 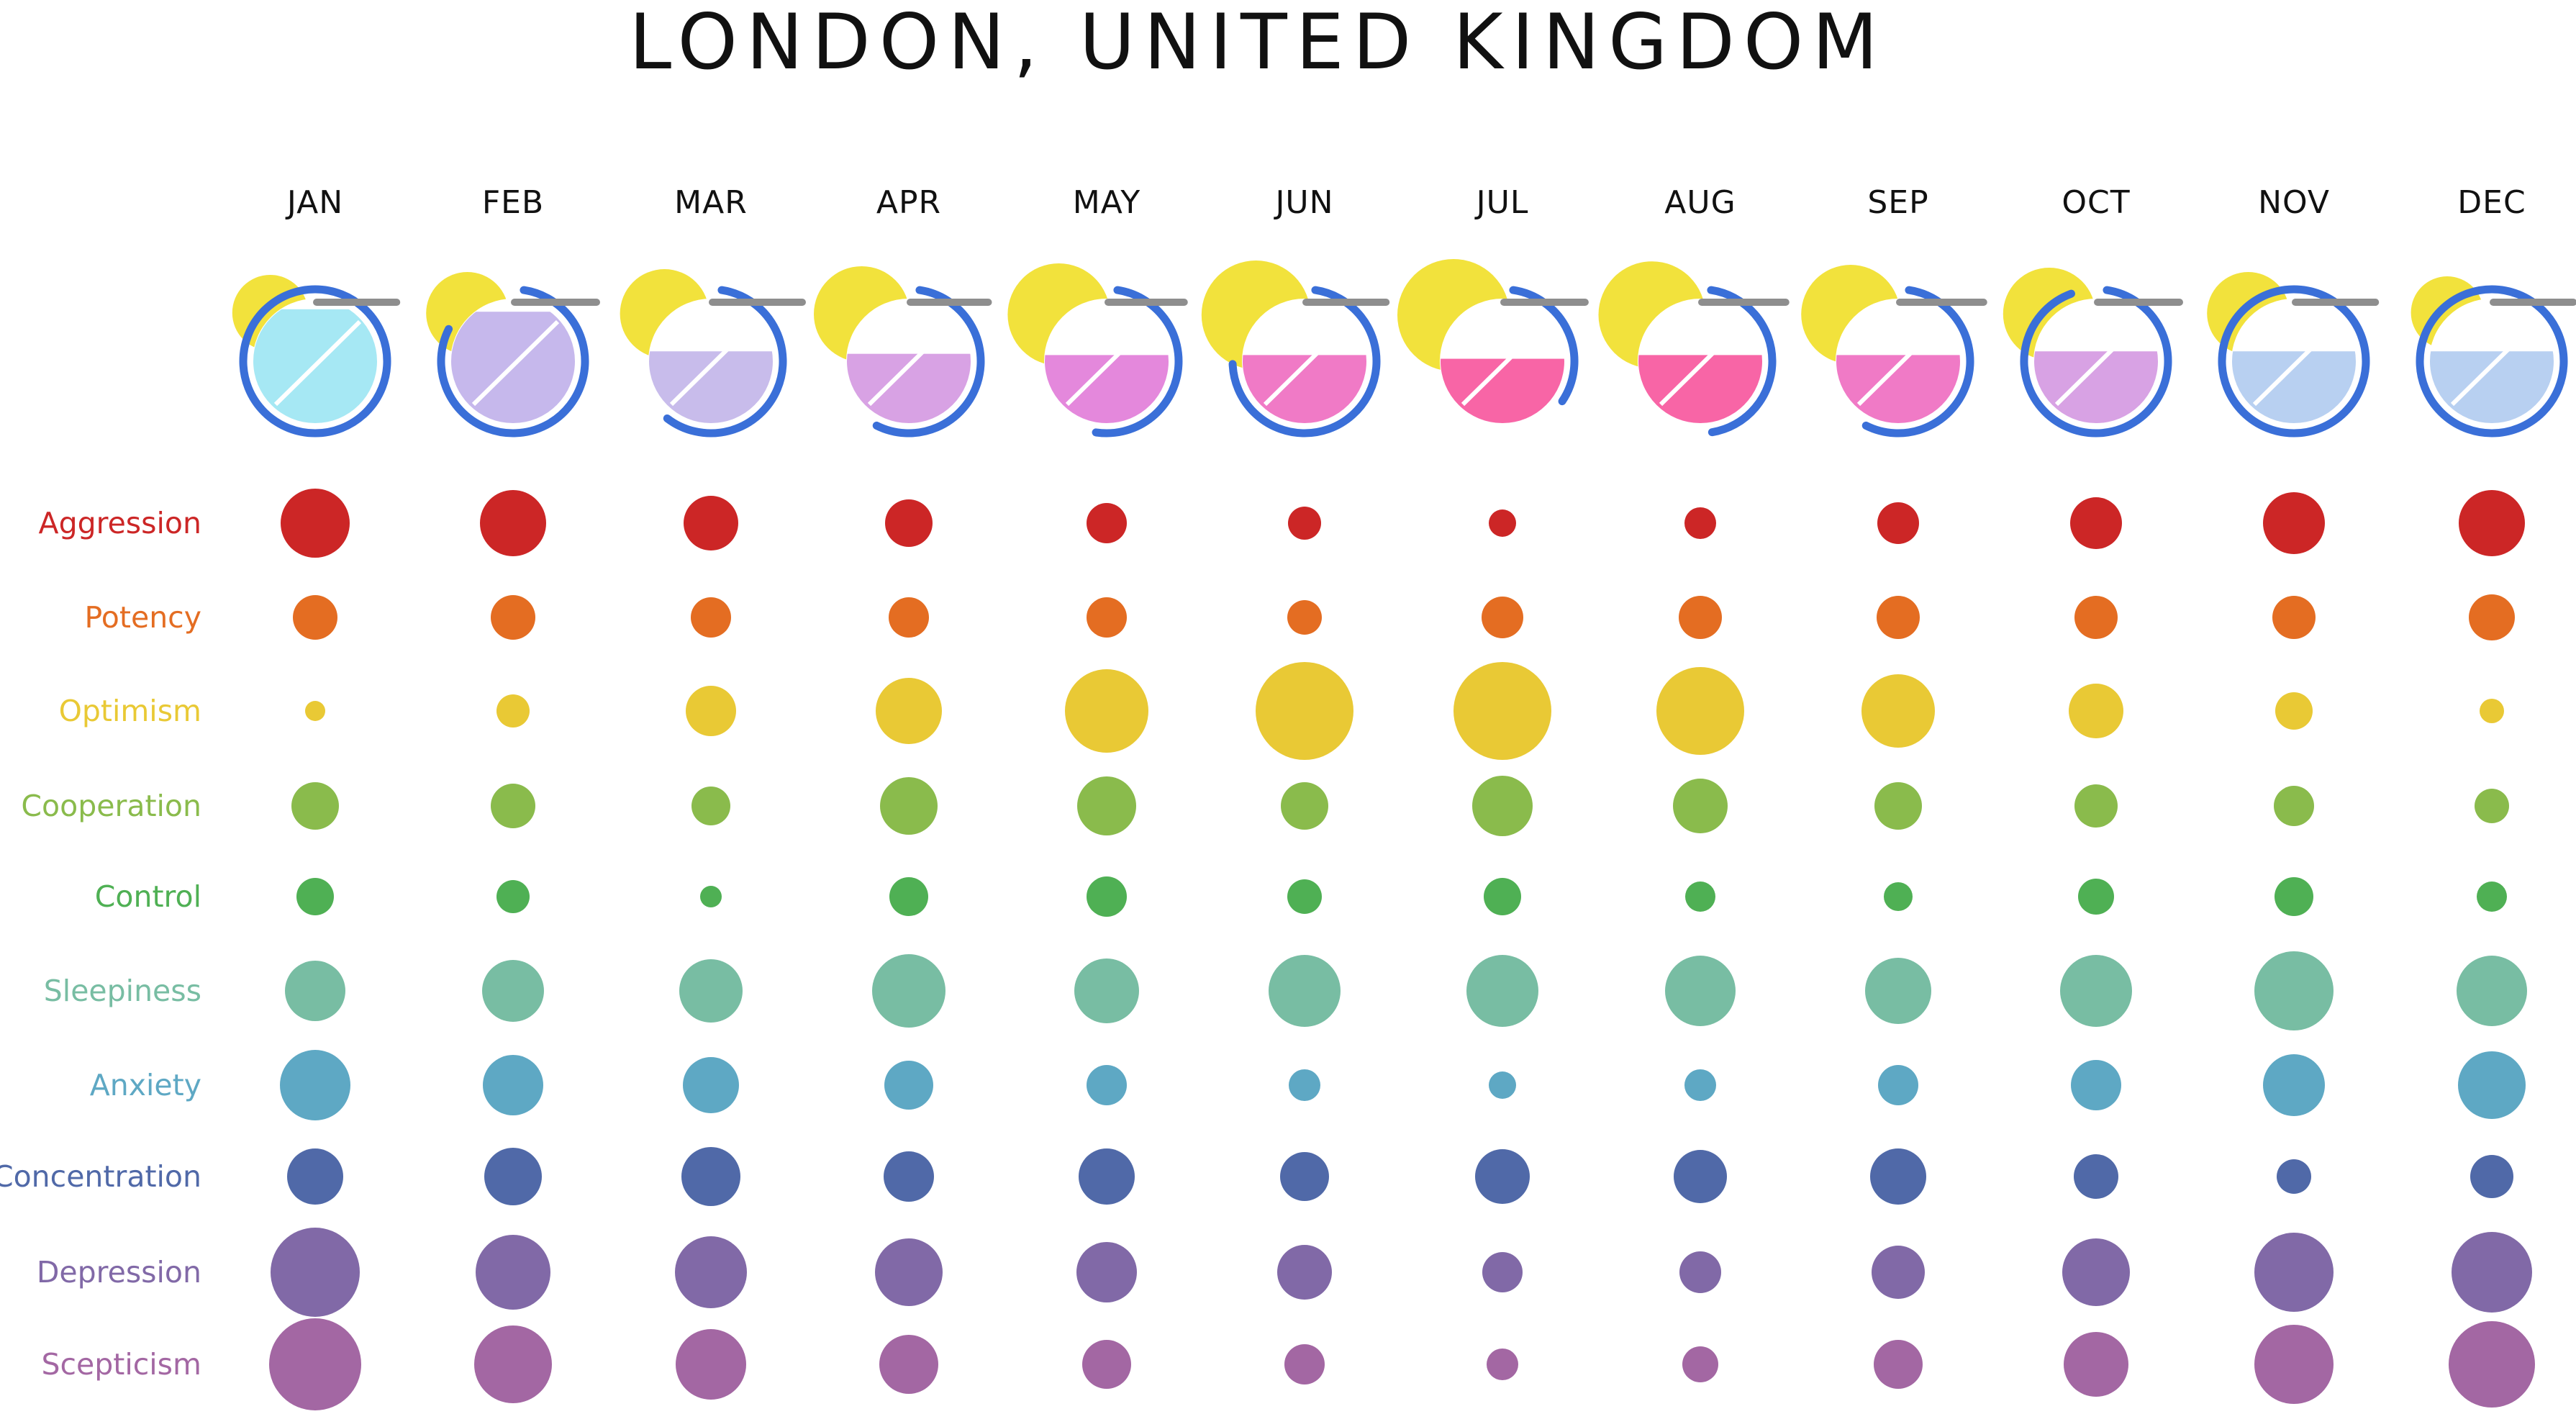 What do you see at coordinates (2294, 202) in the screenshot?
I see `month-label-nov: NOV` at bounding box center [2294, 202].